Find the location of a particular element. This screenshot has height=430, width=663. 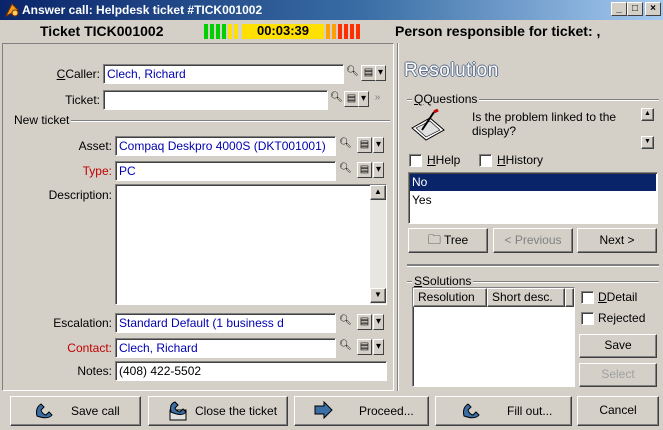

maximize-button: □ is located at coordinates (635, 9).